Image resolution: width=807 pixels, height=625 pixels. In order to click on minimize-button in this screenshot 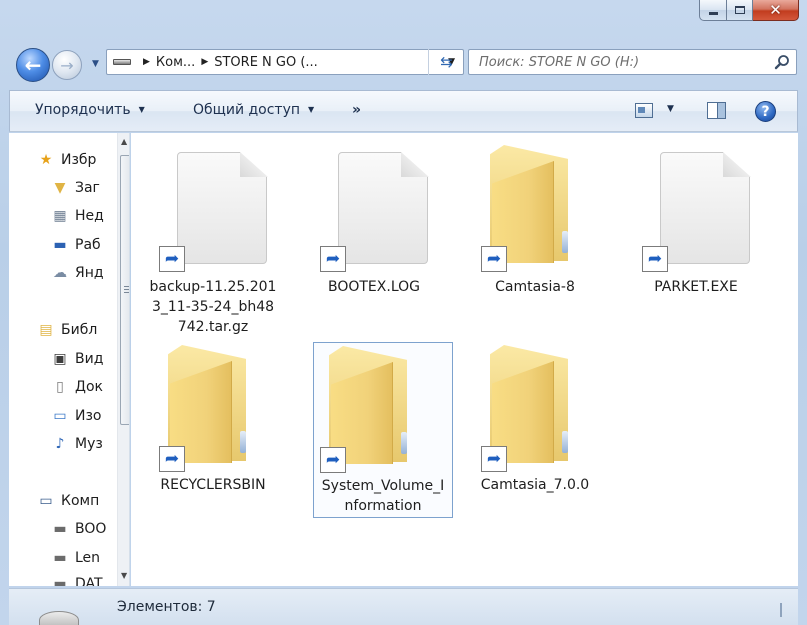, I will do `click(713, 10)`.